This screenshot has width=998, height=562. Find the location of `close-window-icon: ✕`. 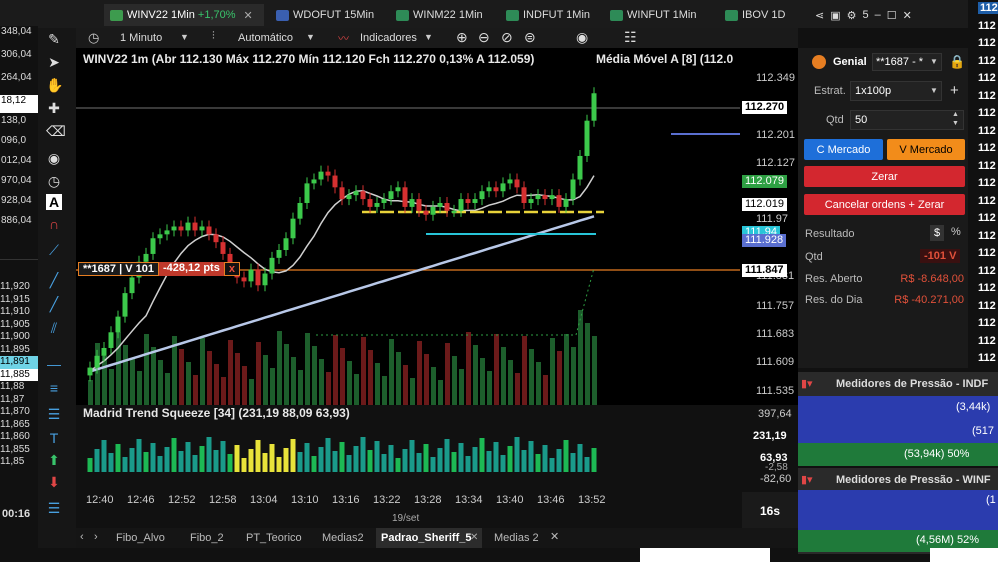

close-window-icon: ✕ is located at coordinates (910, 15).